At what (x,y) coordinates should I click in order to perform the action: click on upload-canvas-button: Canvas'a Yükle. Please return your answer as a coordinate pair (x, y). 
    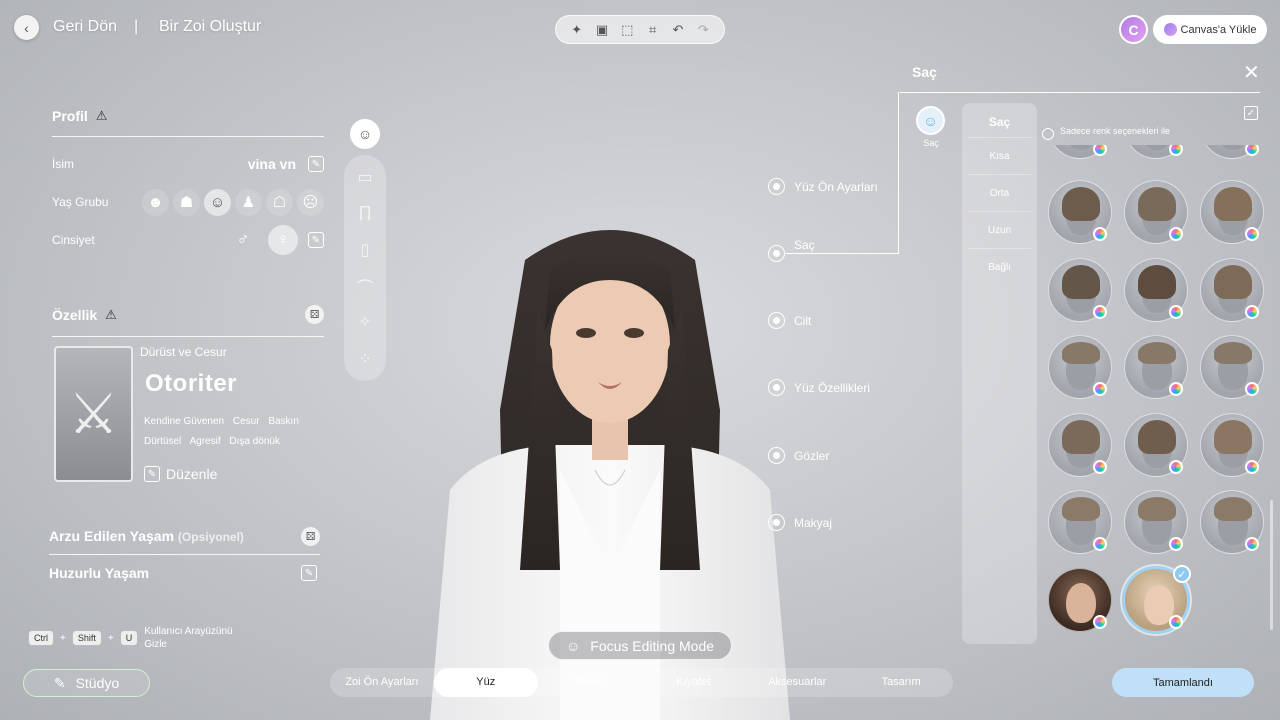
    Looking at the image, I should click on (1210, 29).